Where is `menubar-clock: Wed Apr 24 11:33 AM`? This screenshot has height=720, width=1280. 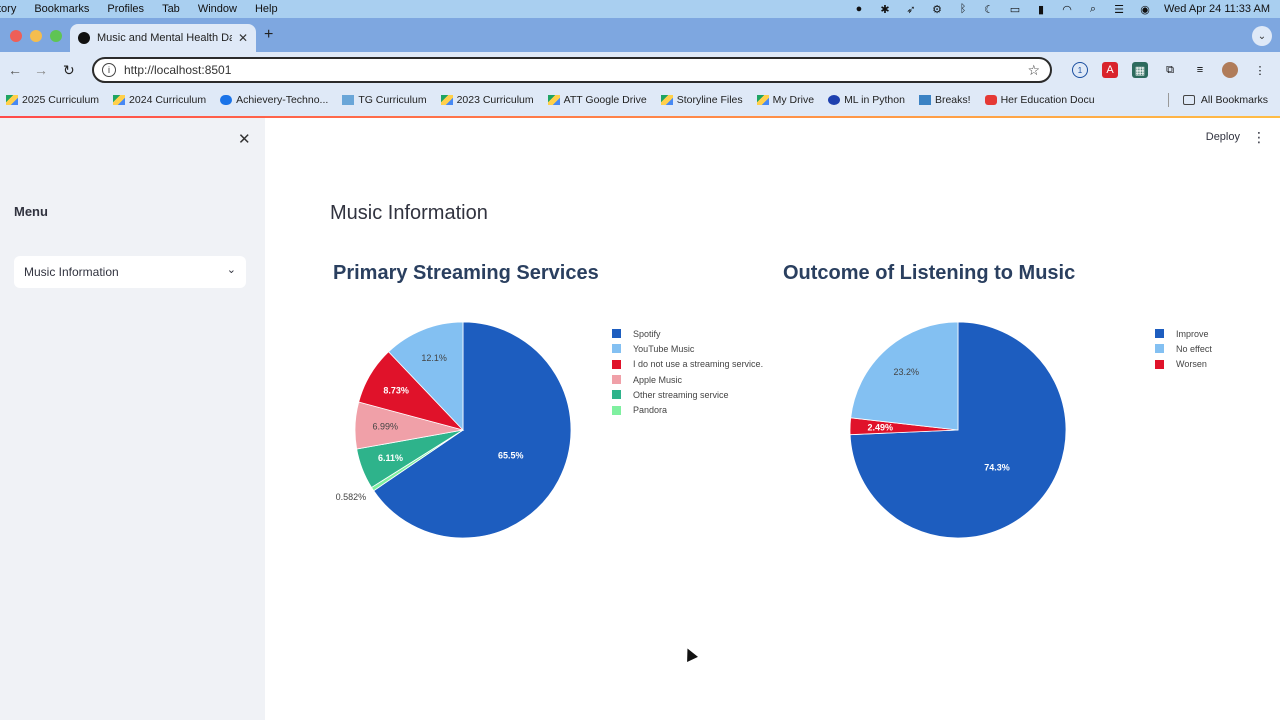
menubar-clock: Wed Apr 24 11:33 AM is located at coordinates (1217, 9).